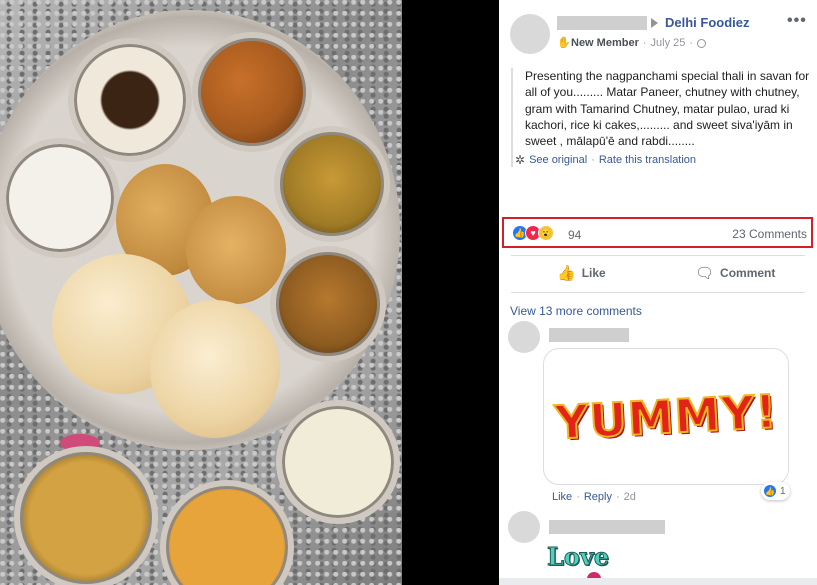 The height and width of the screenshot is (585, 817). I want to click on post-meta: ✋ New Member · July 25 ·, so click(632, 43).